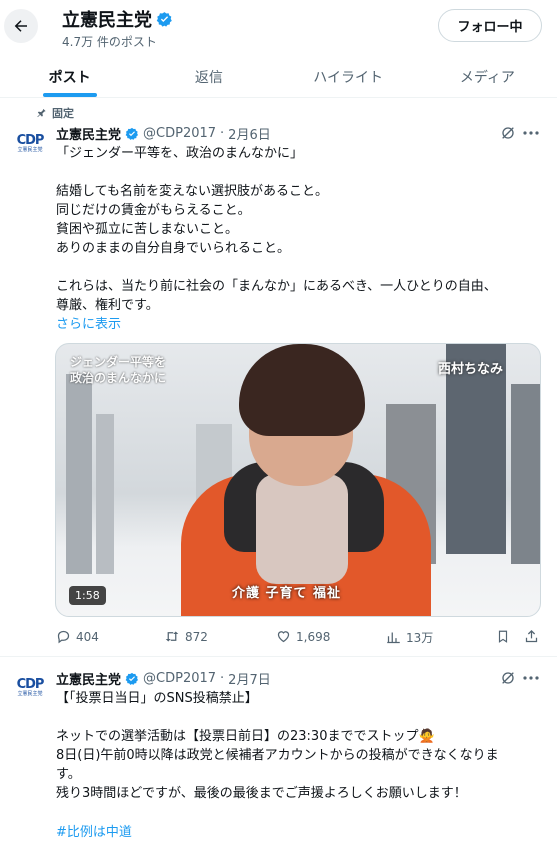 The width and height of the screenshot is (557, 847). What do you see at coordinates (109, 42) in the screenshot?
I see `post-count: 4.7万 件のポスト` at bounding box center [109, 42].